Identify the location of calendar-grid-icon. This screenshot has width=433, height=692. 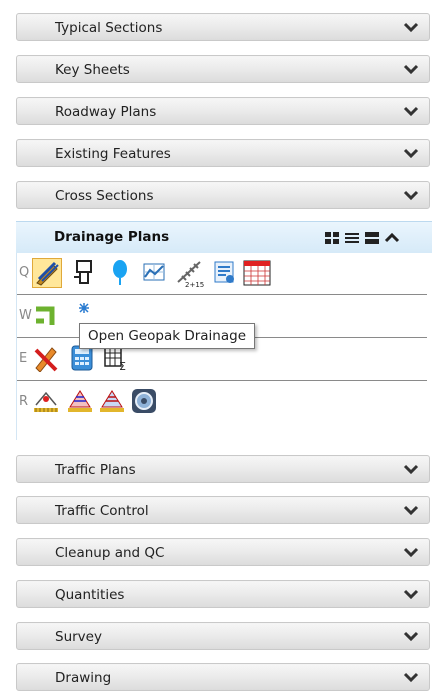
(257, 273).